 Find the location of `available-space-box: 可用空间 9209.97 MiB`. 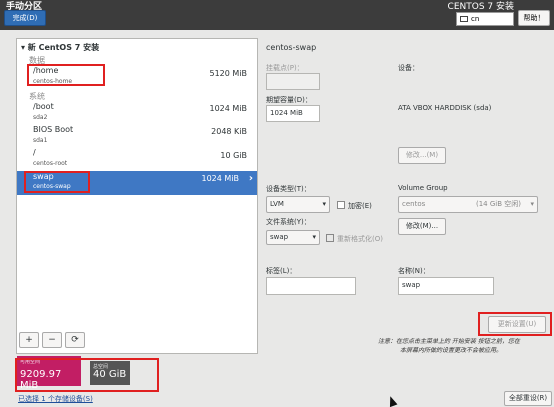

available-space-box: 可用空间 9209.97 MiB is located at coordinates (49, 373).